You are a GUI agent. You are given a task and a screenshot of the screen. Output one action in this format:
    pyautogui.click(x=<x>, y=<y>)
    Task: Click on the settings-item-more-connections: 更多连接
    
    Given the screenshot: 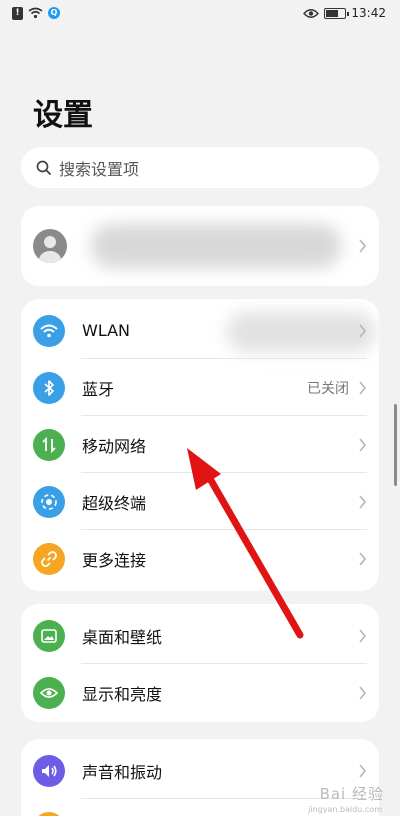 What is the action you would take?
    pyautogui.click(x=200, y=558)
    